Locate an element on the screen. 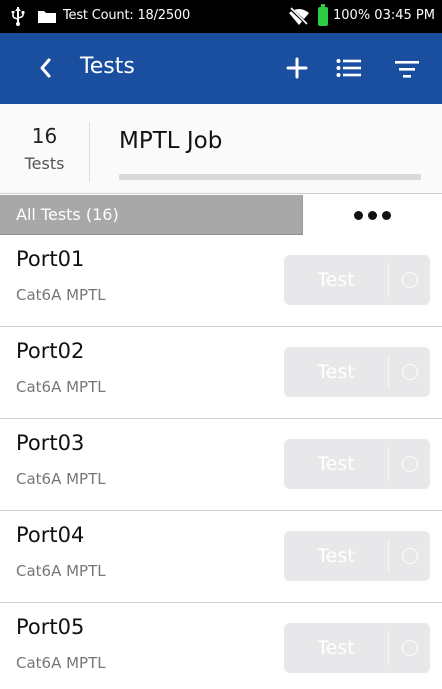 Image resolution: width=442 pixels, height=689 pixels. test-count-box: 16 Tests is located at coordinates (45, 152).